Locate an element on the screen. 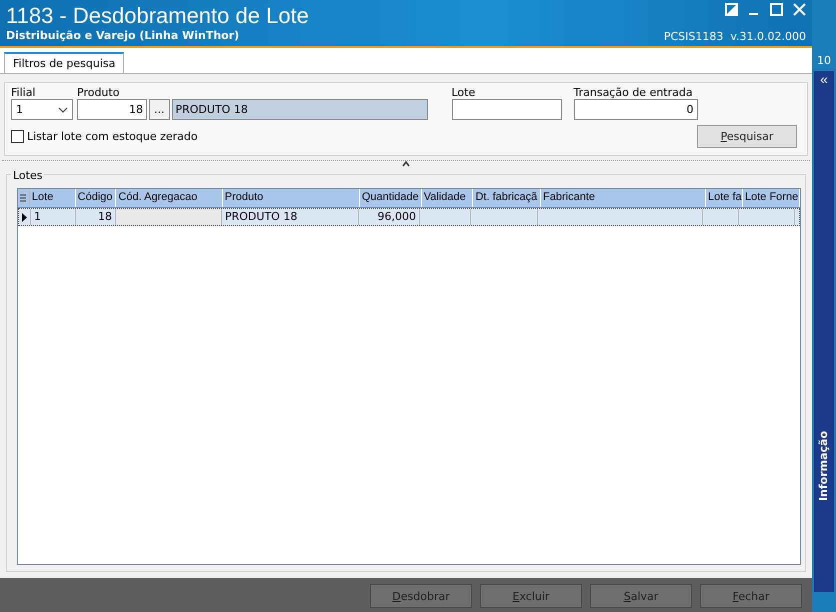 This screenshot has height=612, width=836. lote-field is located at coordinates (507, 109).